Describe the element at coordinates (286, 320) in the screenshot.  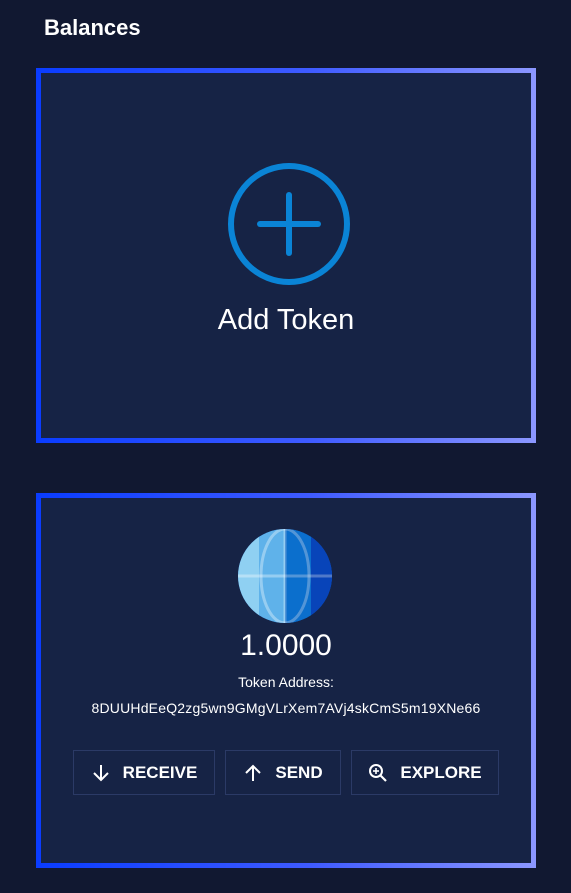
I see `add-token-label: Add Token` at that location.